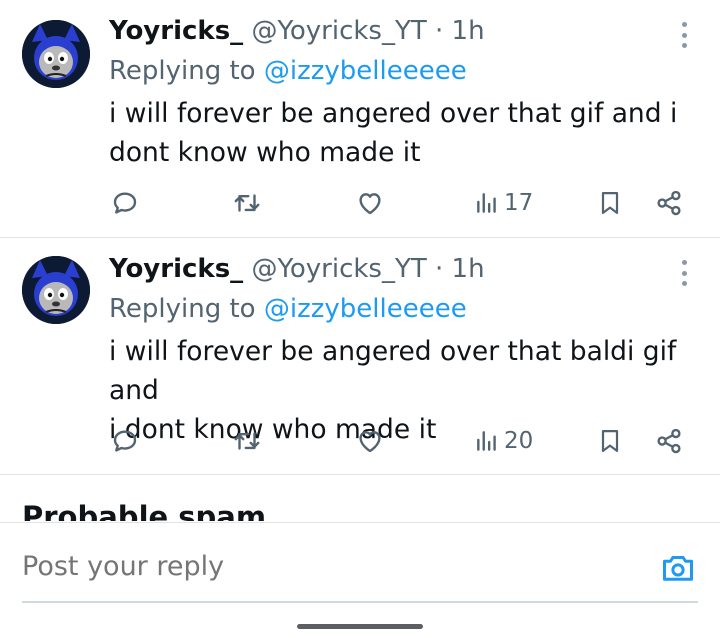 This screenshot has height=638, width=720. I want to click on views-button: 20, so click(503, 441).